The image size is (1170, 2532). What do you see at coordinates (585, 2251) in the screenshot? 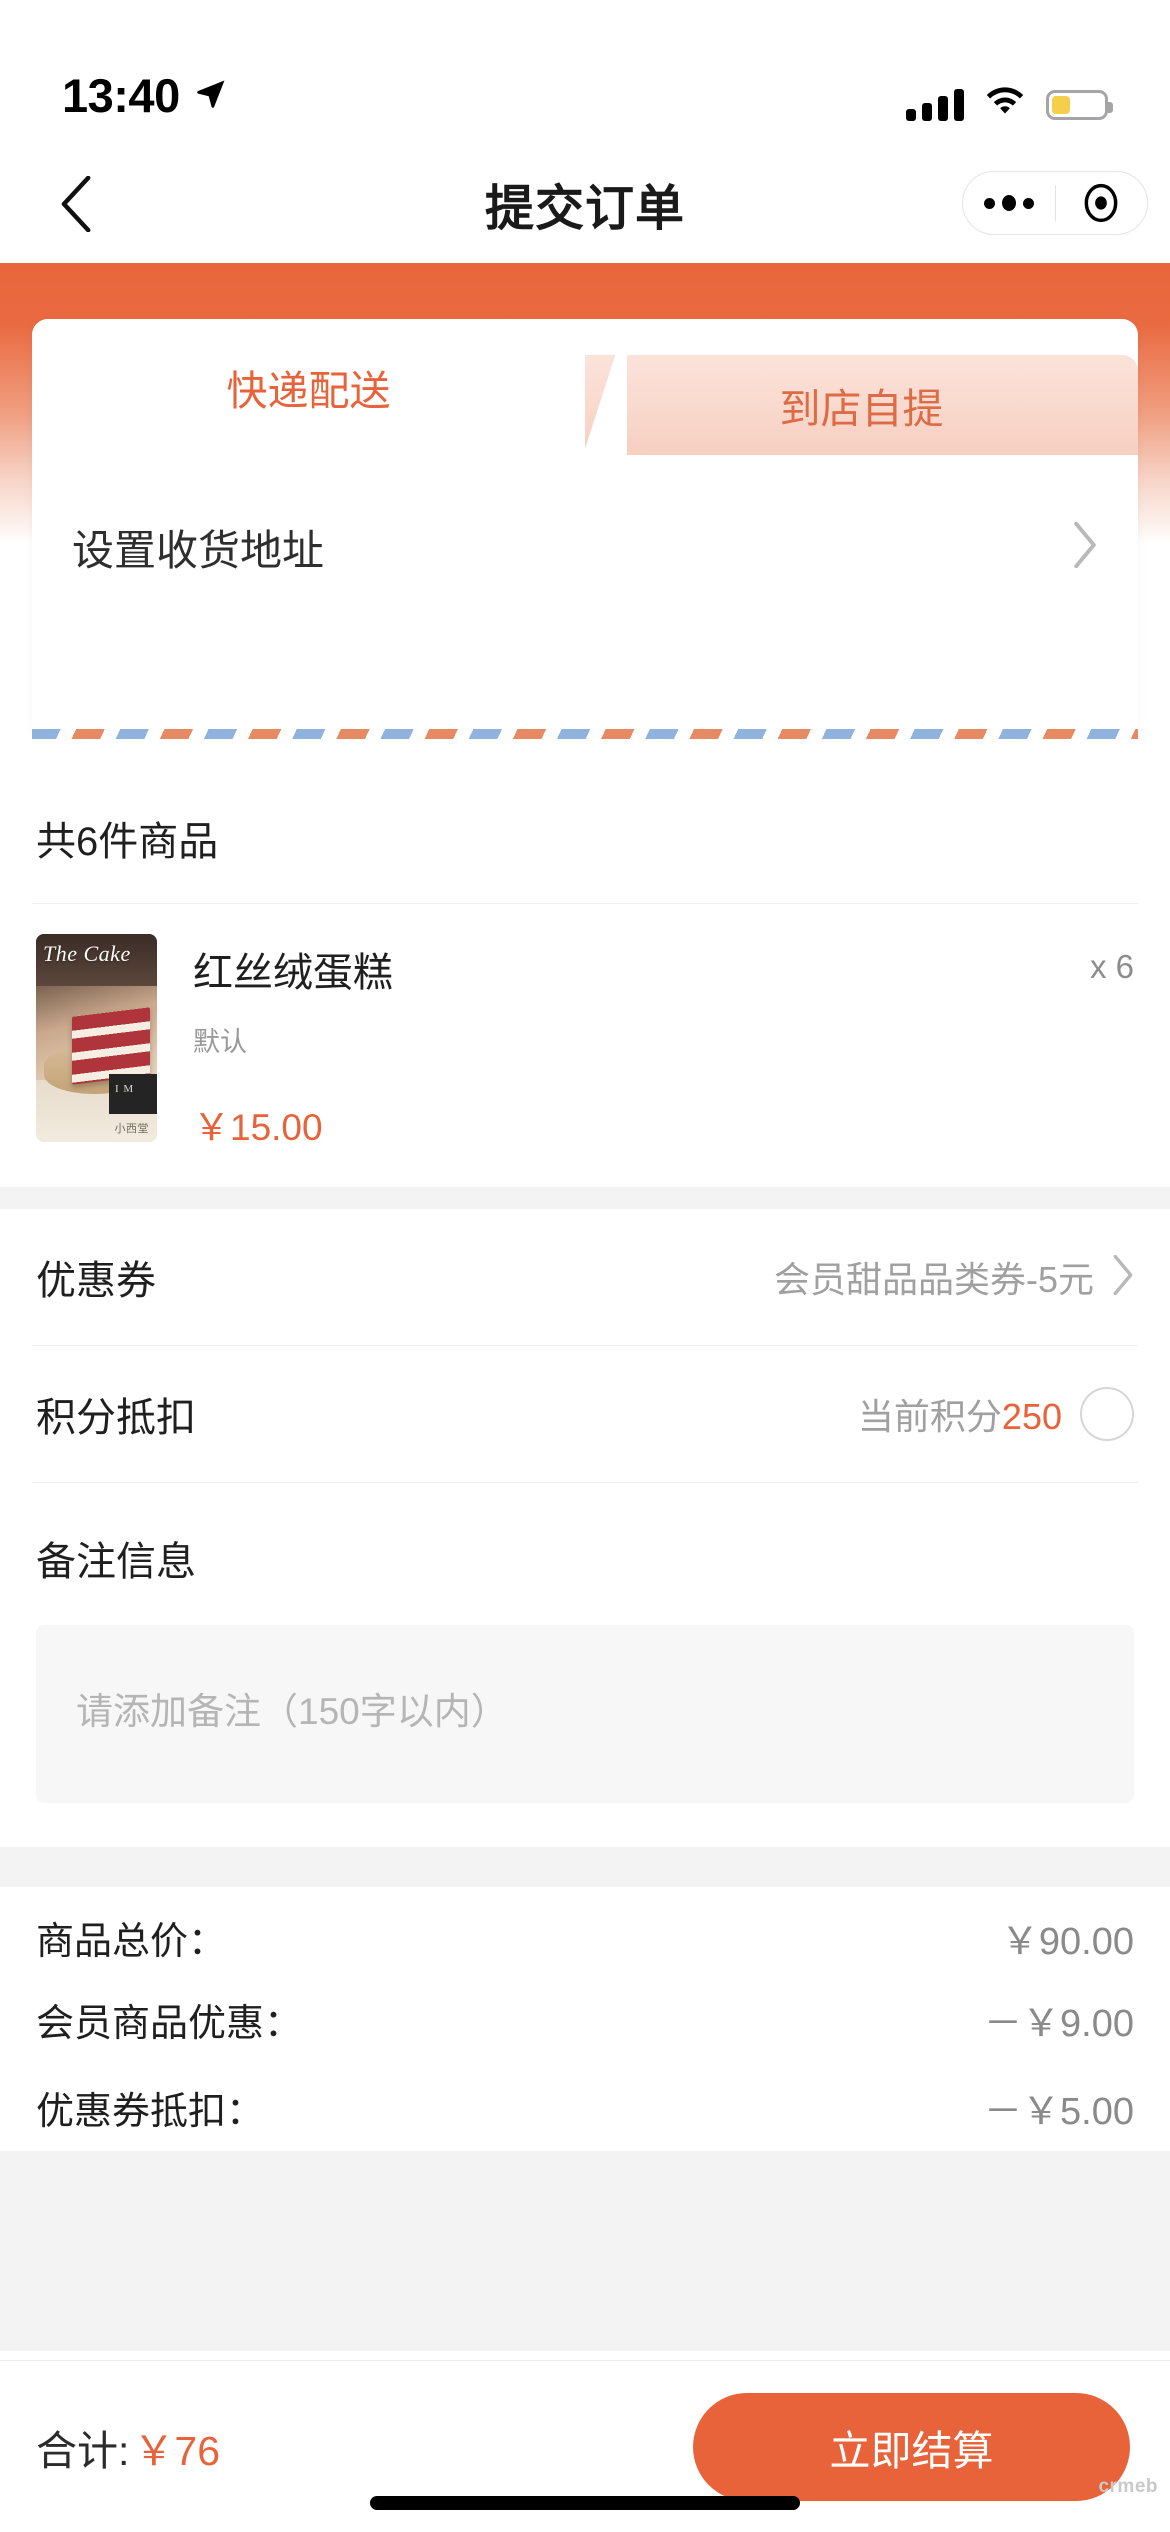
I see `bottom-gap` at bounding box center [585, 2251].